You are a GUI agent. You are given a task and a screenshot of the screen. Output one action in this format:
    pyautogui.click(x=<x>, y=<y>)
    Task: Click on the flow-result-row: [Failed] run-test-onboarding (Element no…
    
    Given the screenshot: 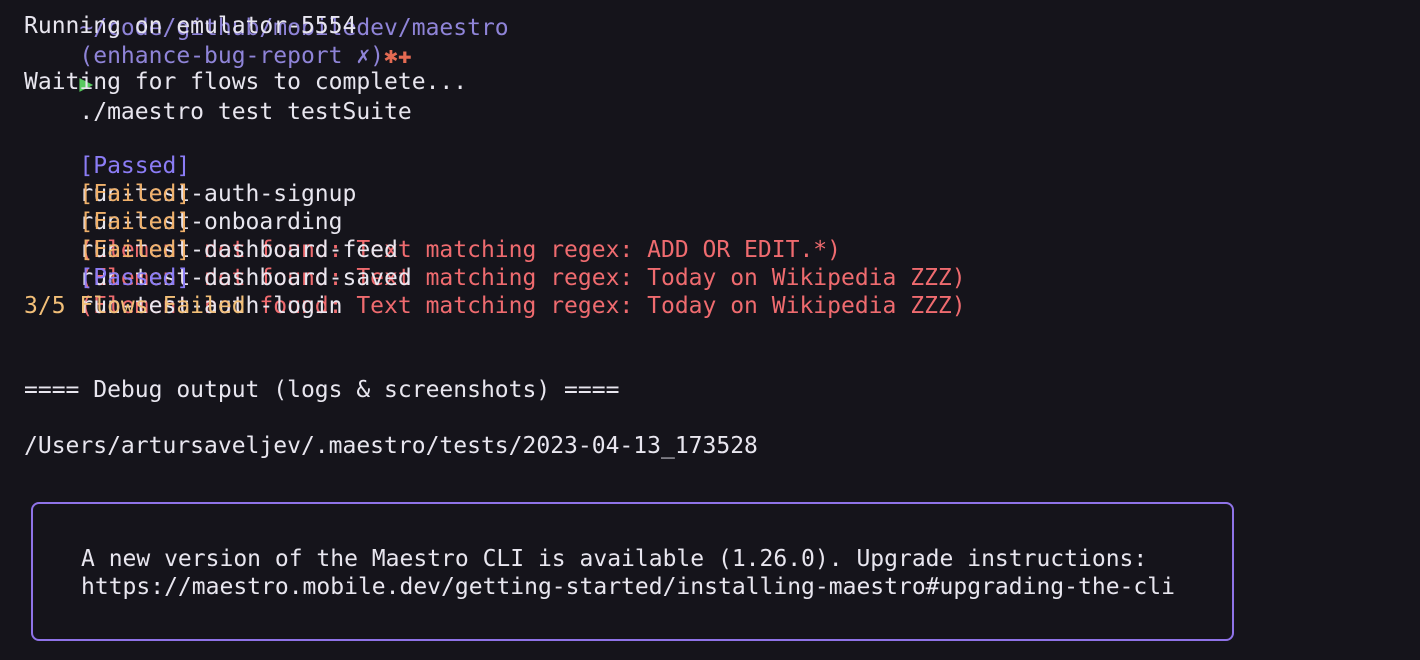 What is the action you would take?
    pyautogui.click(x=432, y=207)
    